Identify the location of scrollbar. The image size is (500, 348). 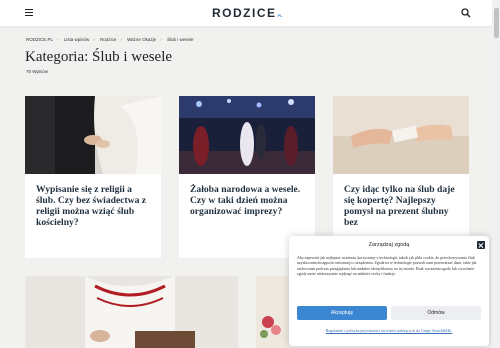
(496, 174).